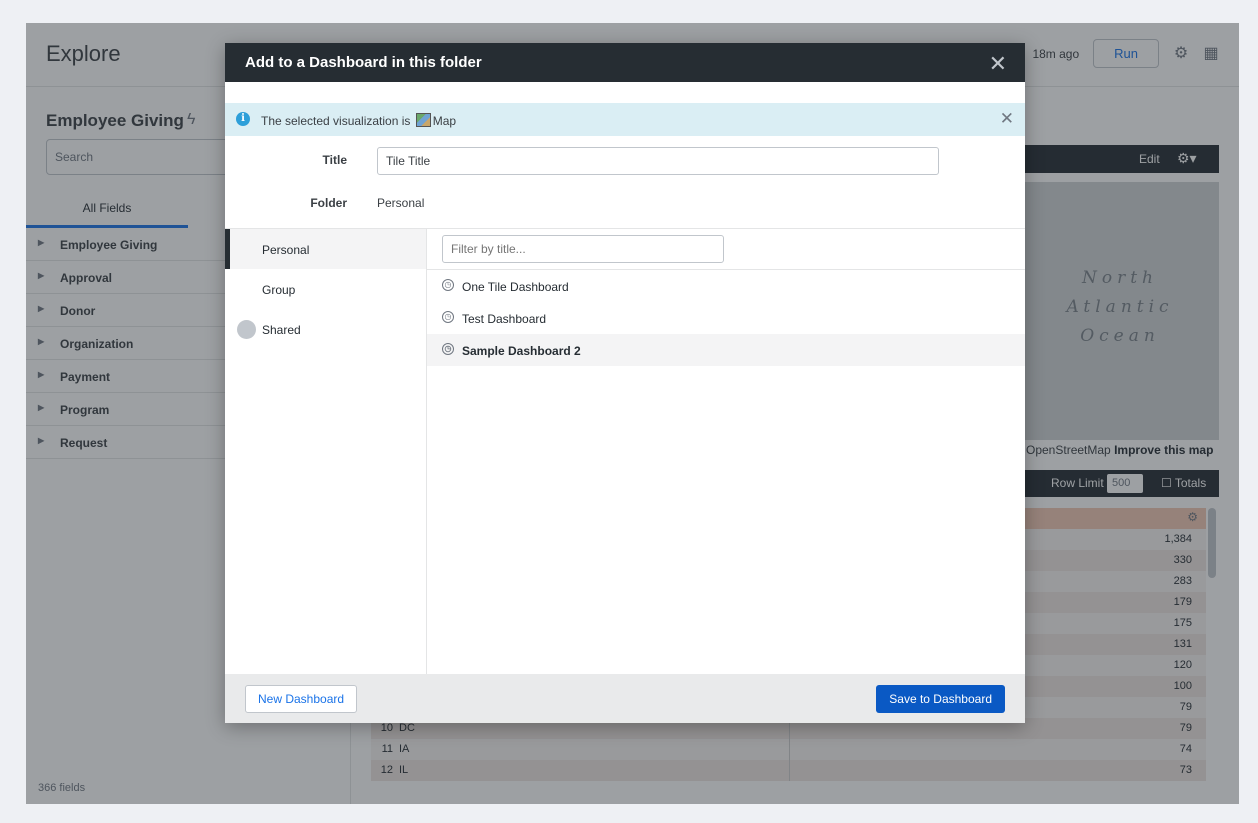 The image size is (1258, 823). What do you see at coordinates (301, 699) in the screenshot?
I see `new-dashboard-button: New Dashboard` at bounding box center [301, 699].